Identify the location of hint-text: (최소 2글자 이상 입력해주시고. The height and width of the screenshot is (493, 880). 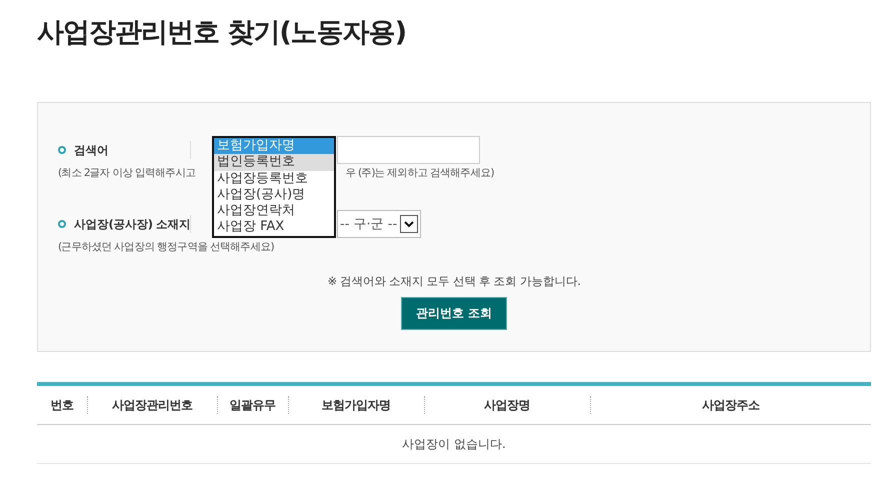
(127, 173).